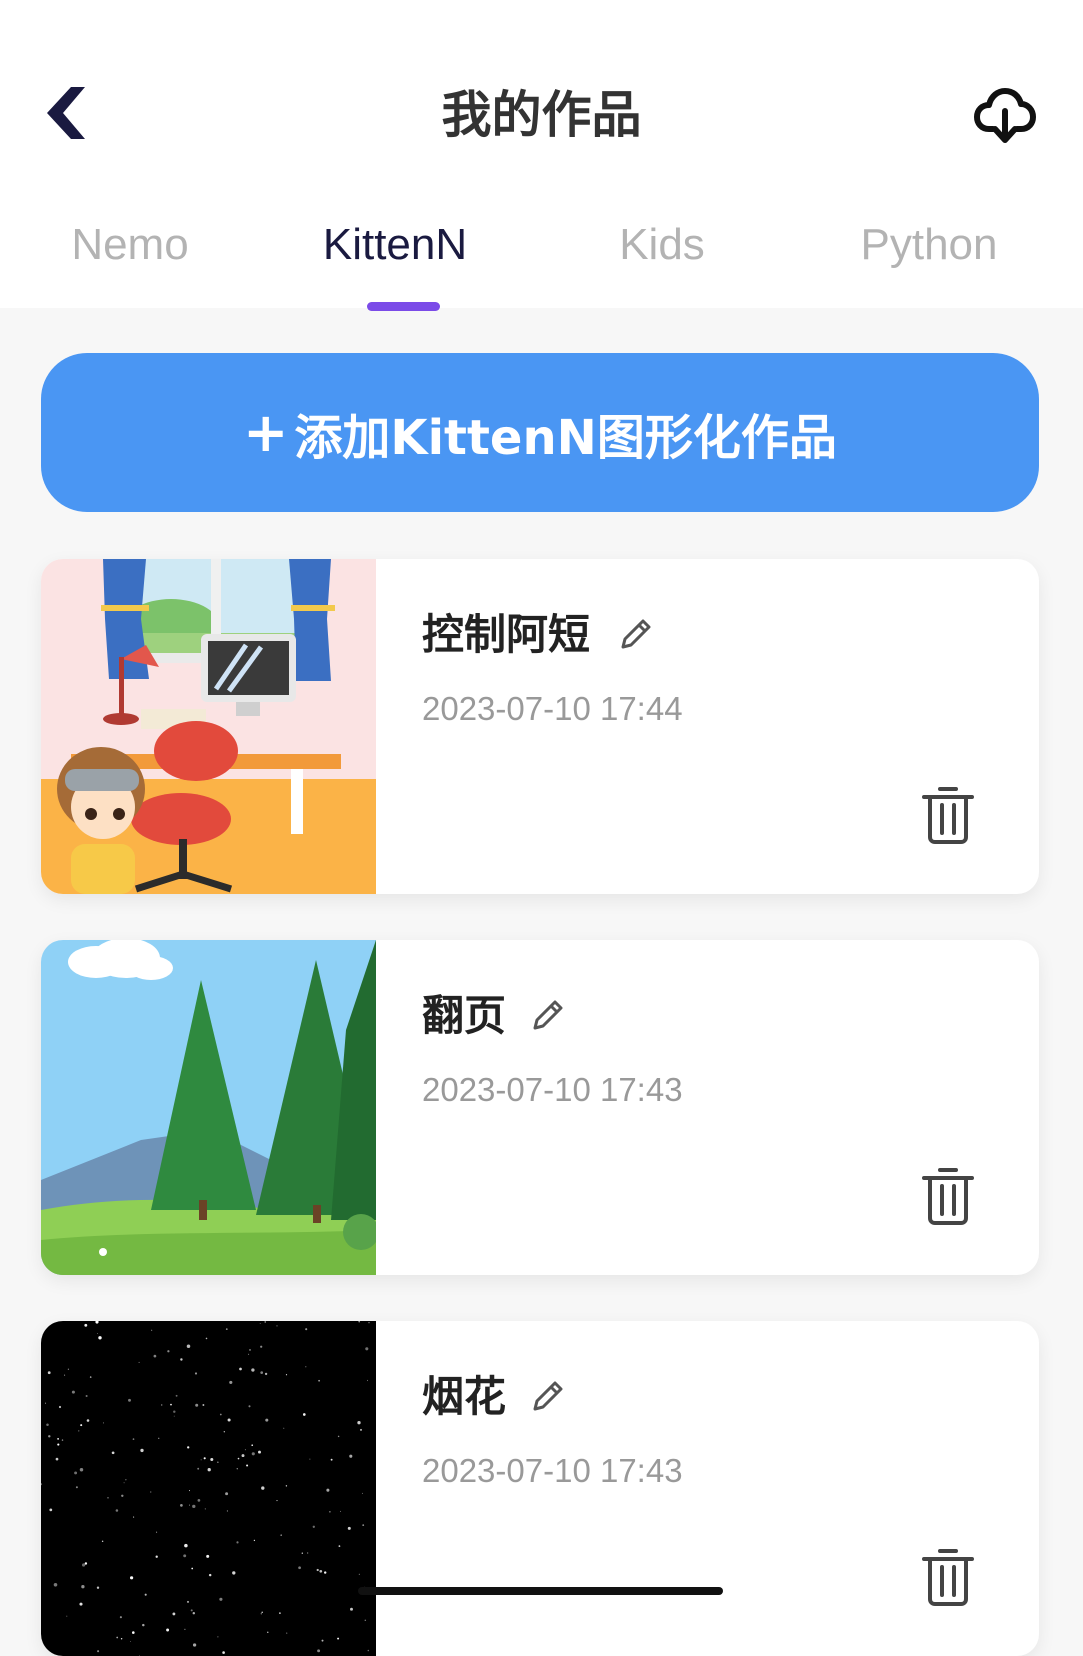 The width and height of the screenshot is (1083, 1656). Describe the element at coordinates (540, 1591) in the screenshot. I see `home-indicator` at that location.